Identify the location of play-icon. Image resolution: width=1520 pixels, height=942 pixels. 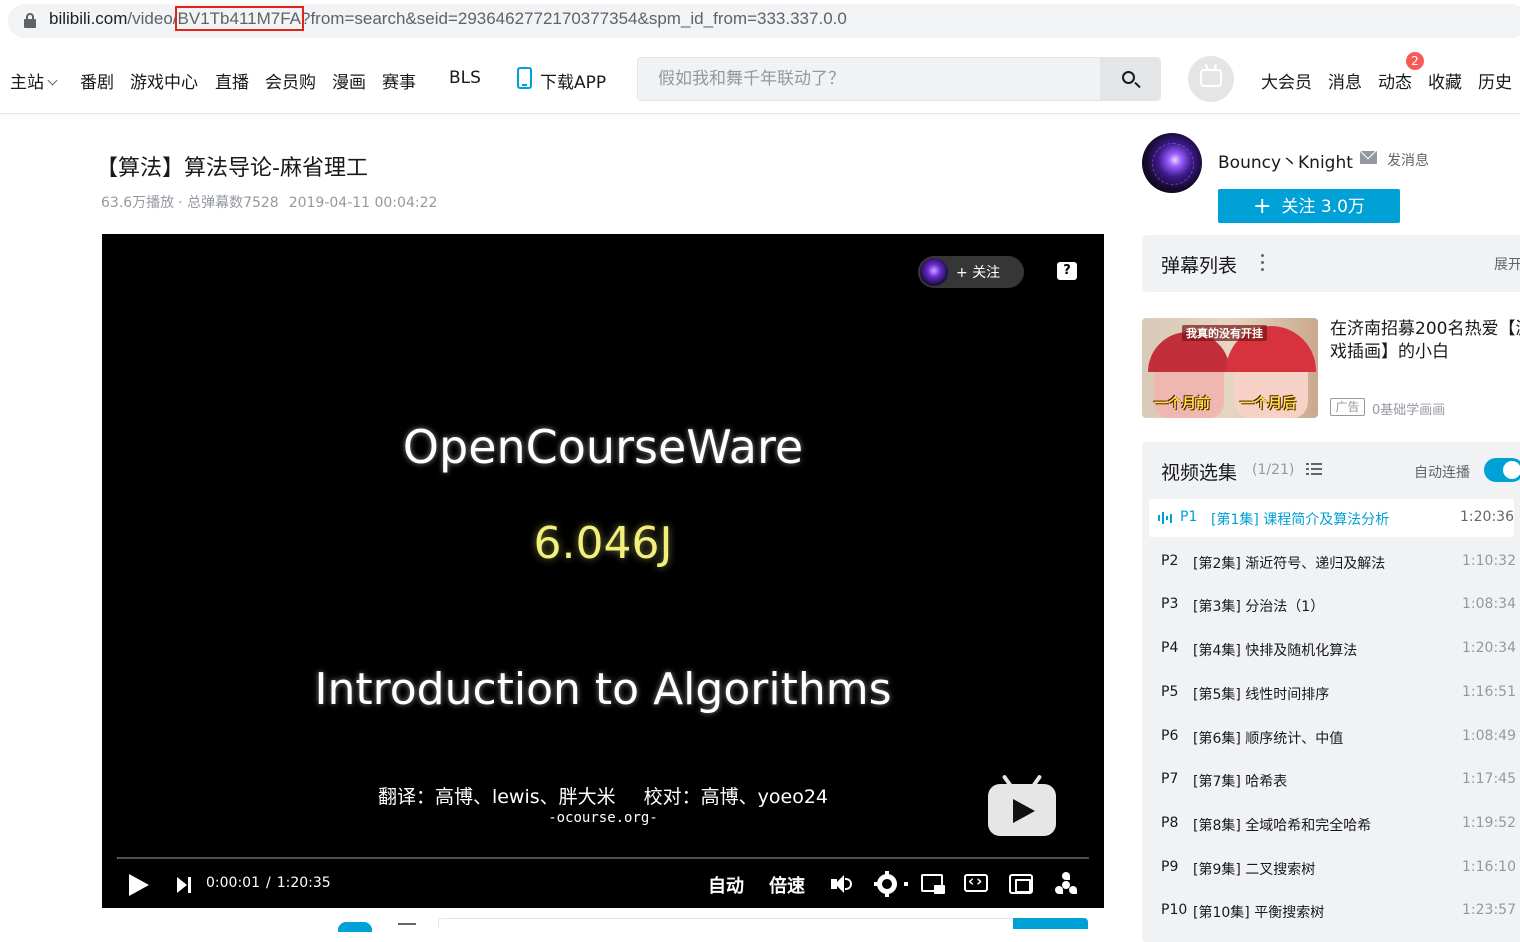
(139, 885).